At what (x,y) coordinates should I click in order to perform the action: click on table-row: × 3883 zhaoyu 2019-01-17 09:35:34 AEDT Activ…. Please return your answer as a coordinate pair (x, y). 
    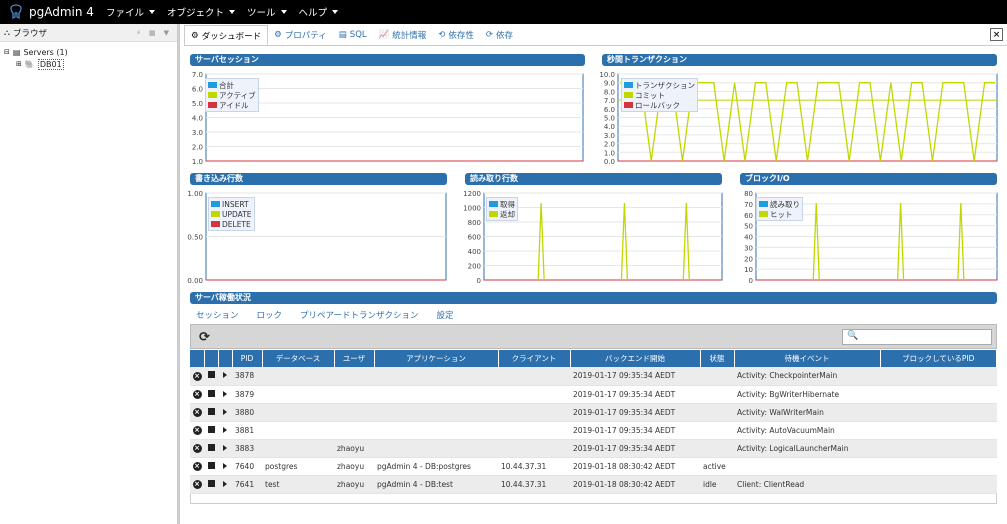
    Looking at the image, I should click on (593, 448).